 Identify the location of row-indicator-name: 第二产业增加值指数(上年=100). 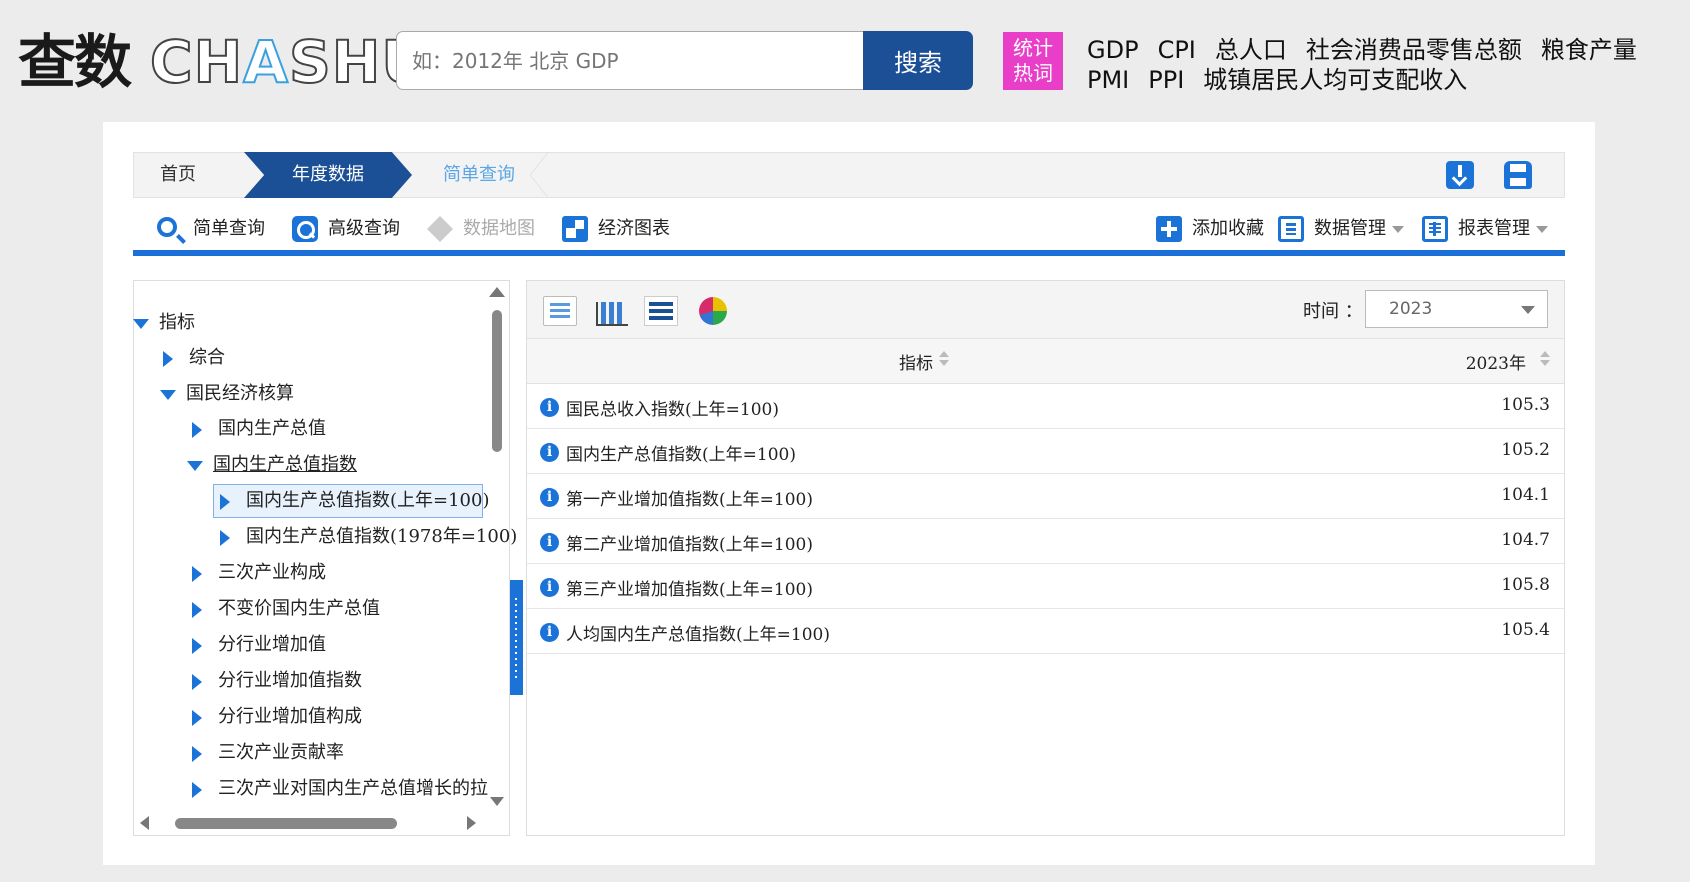
(689, 545).